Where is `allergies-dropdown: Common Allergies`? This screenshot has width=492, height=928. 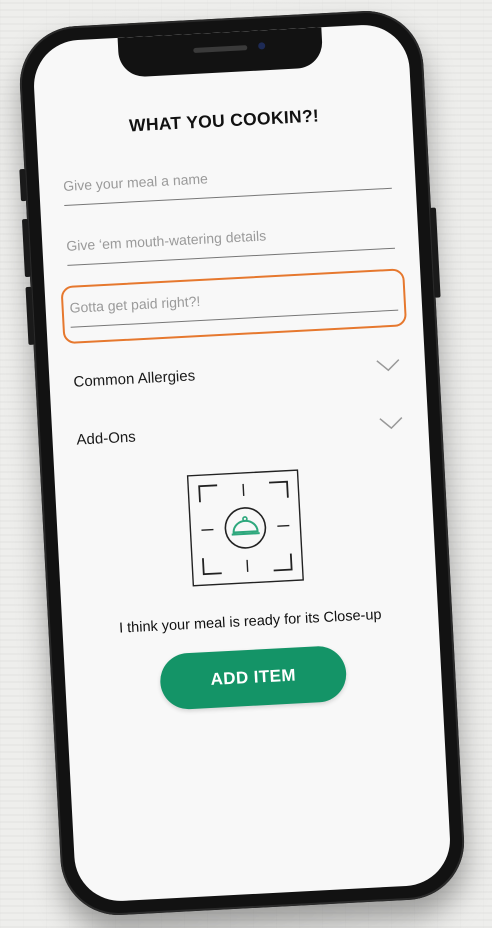 allergies-dropdown: Common Allergies is located at coordinates (237, 373).